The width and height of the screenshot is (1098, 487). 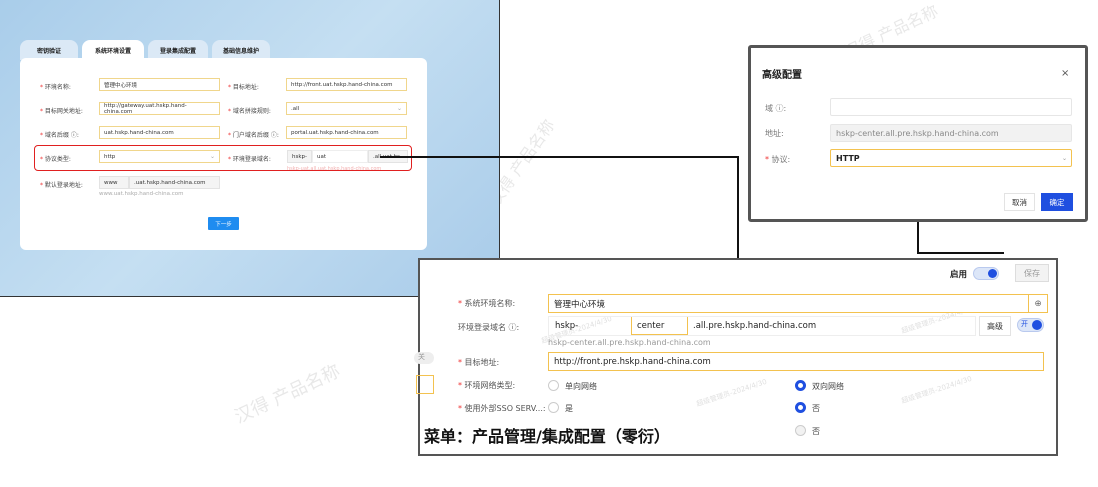 I want to click on login-domain-hint: hskp-center.all.pre.hskp.hand-china.com, so click(x=629, y=342).